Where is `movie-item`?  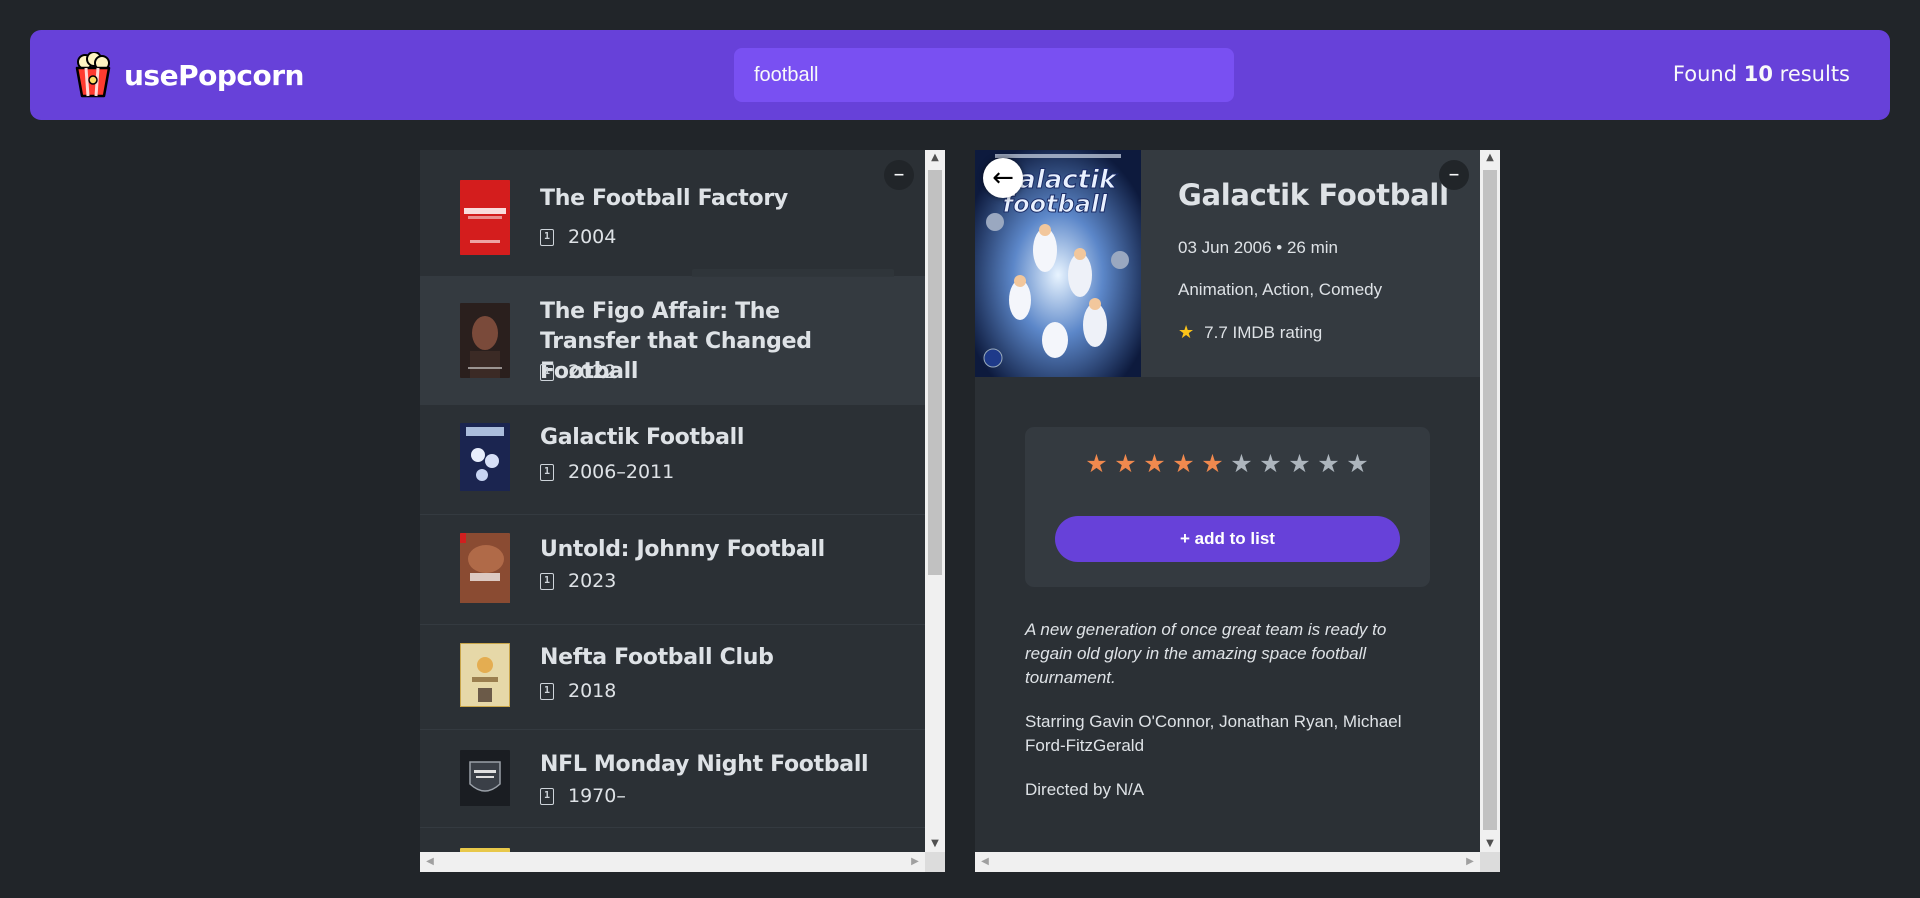 movie-item is located at coordinates (672, 840).